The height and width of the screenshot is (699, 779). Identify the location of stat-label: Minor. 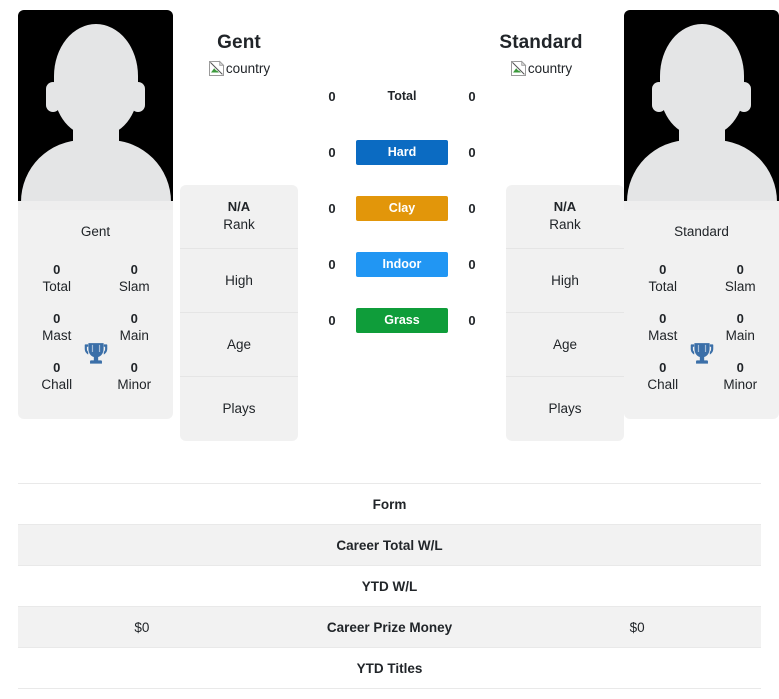
(134, 384).